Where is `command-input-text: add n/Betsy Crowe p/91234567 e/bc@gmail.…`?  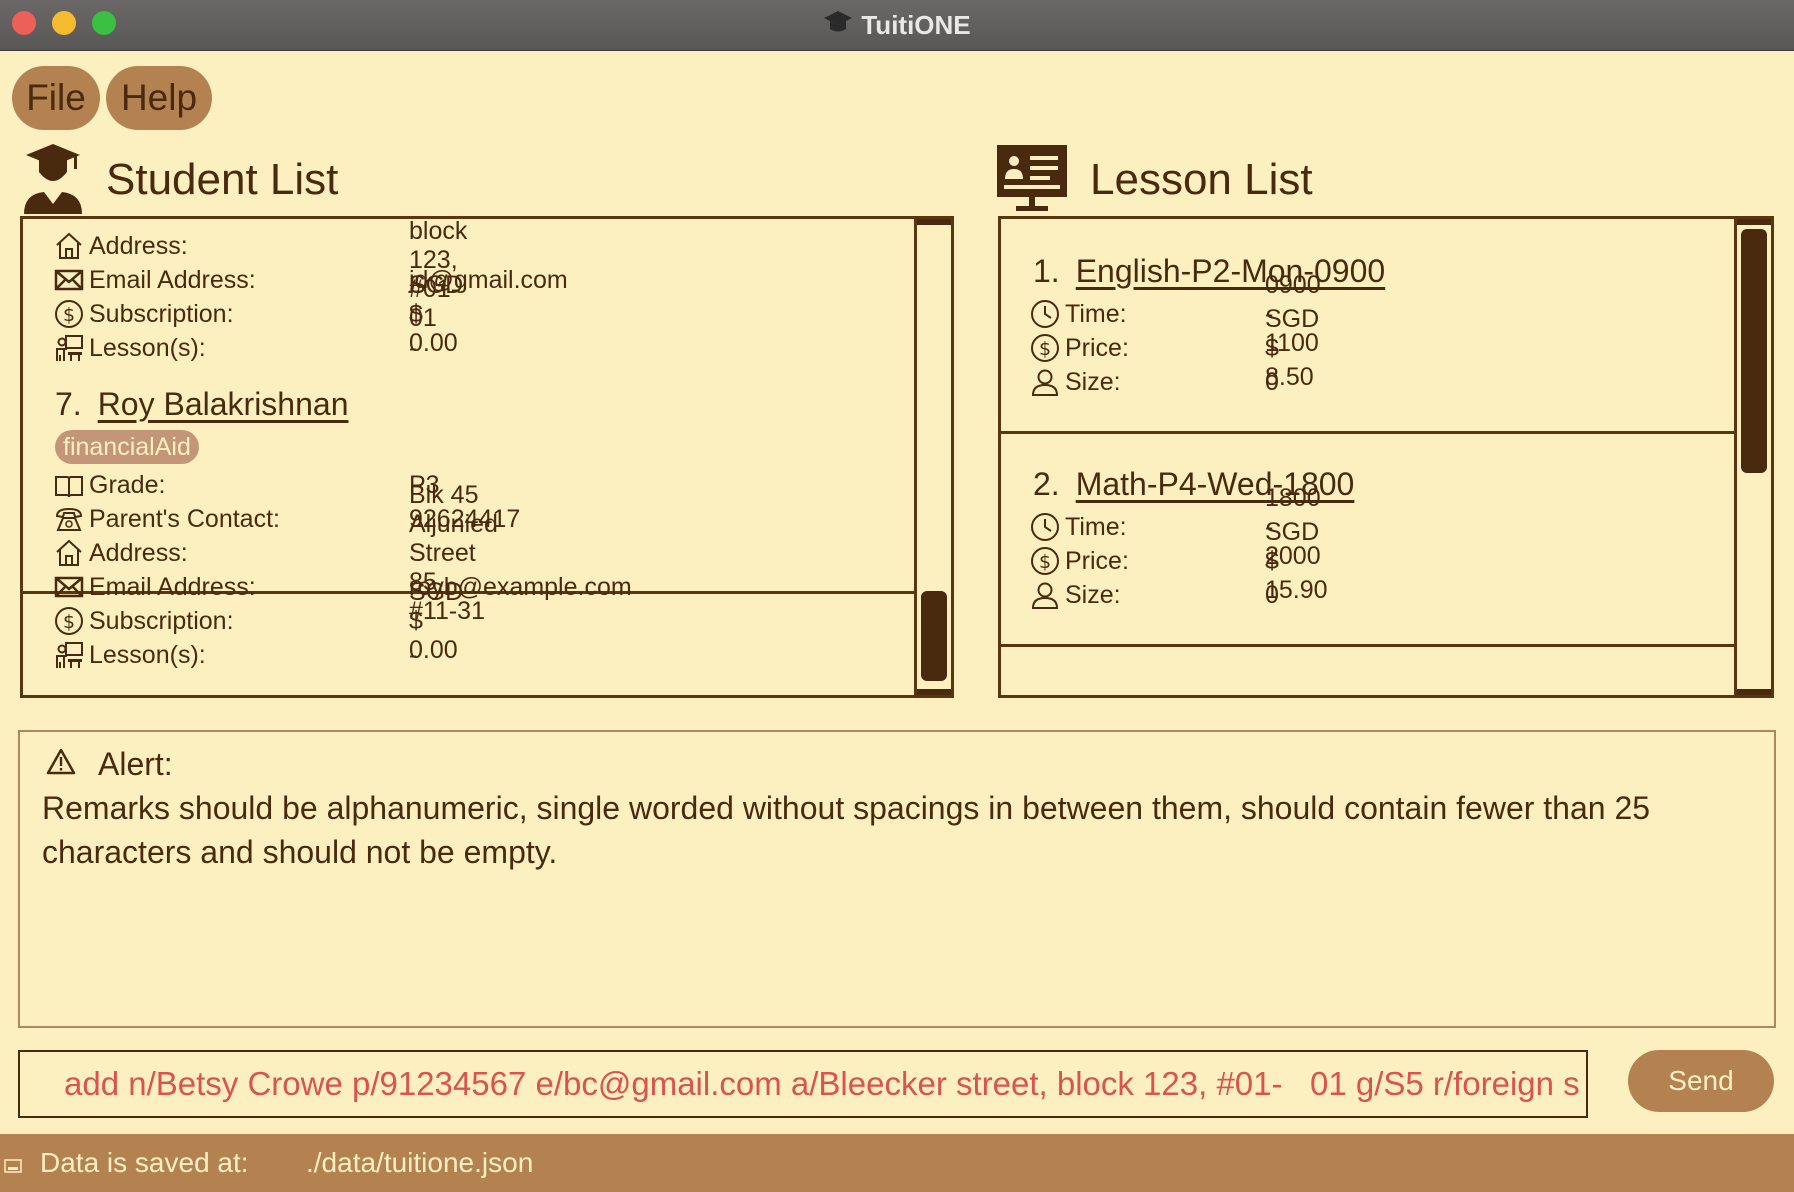
command-input-text: add n/Betsy Crowe p/91234567 e/bc@gmail.… is located at coordinates (822, 1084).